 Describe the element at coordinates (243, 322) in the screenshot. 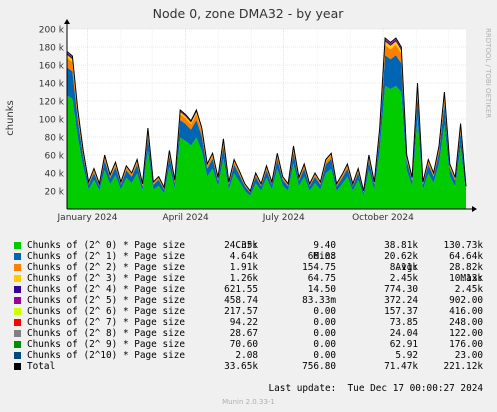

I see `legend-cur: 94.22` at that location.